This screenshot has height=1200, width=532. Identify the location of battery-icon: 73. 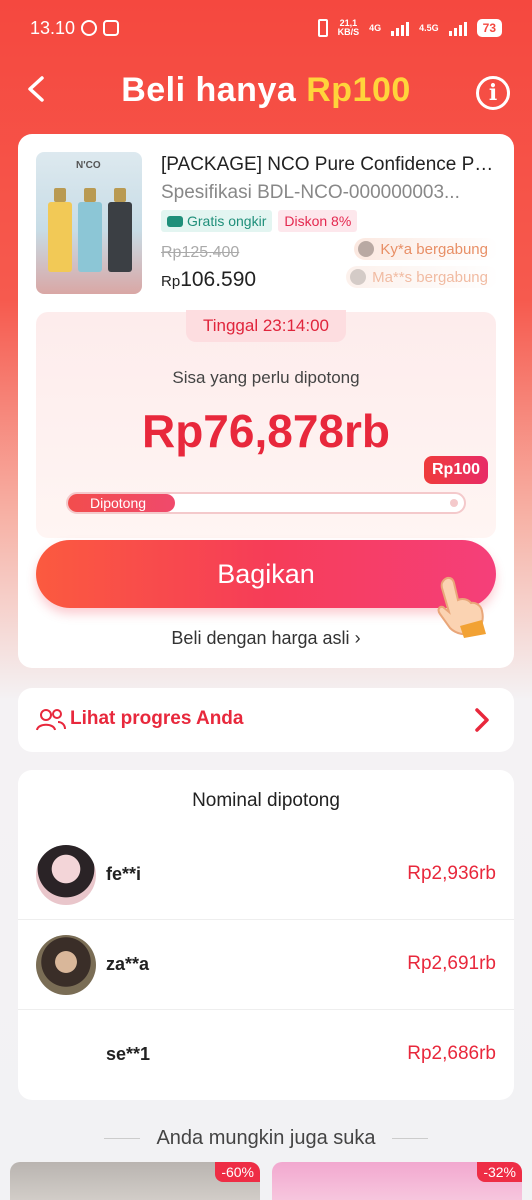
(489, 28).